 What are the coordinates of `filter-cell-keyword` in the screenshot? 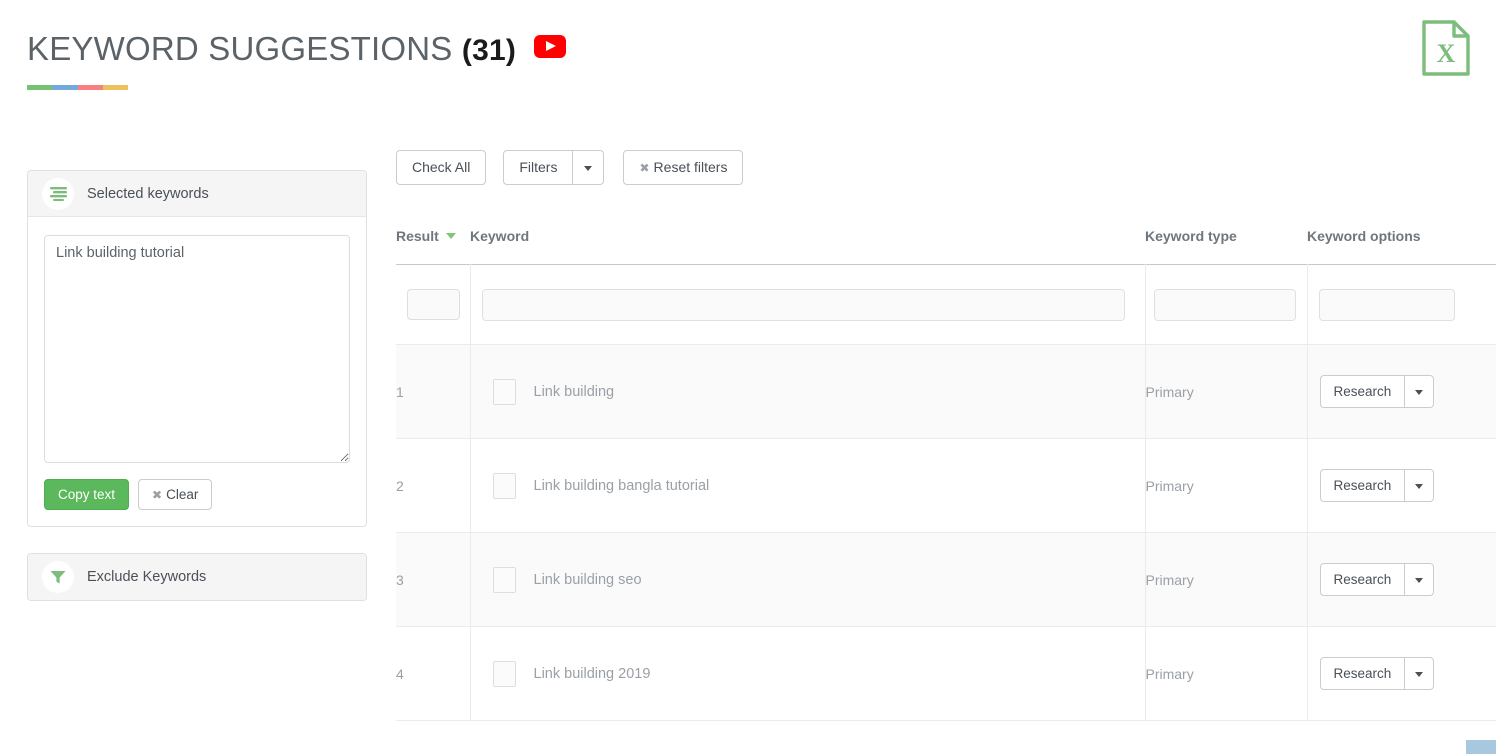 It's located at (808, 304).